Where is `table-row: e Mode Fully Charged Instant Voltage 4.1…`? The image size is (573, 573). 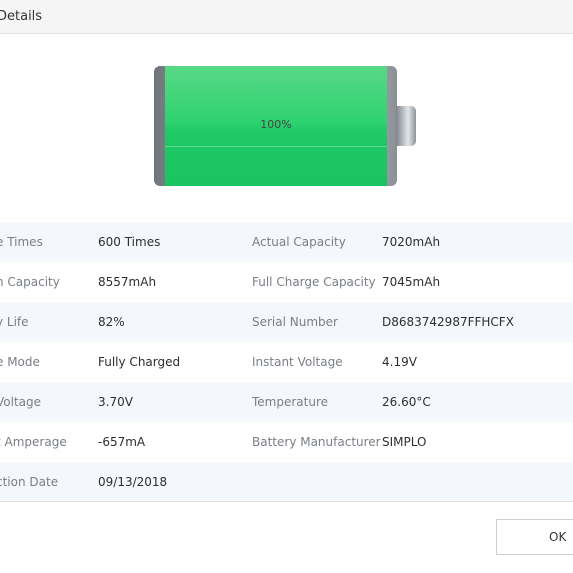 table-row: e Mode Fully Charged Instant Voltage 4.1… is located at coordinates (286, 362).